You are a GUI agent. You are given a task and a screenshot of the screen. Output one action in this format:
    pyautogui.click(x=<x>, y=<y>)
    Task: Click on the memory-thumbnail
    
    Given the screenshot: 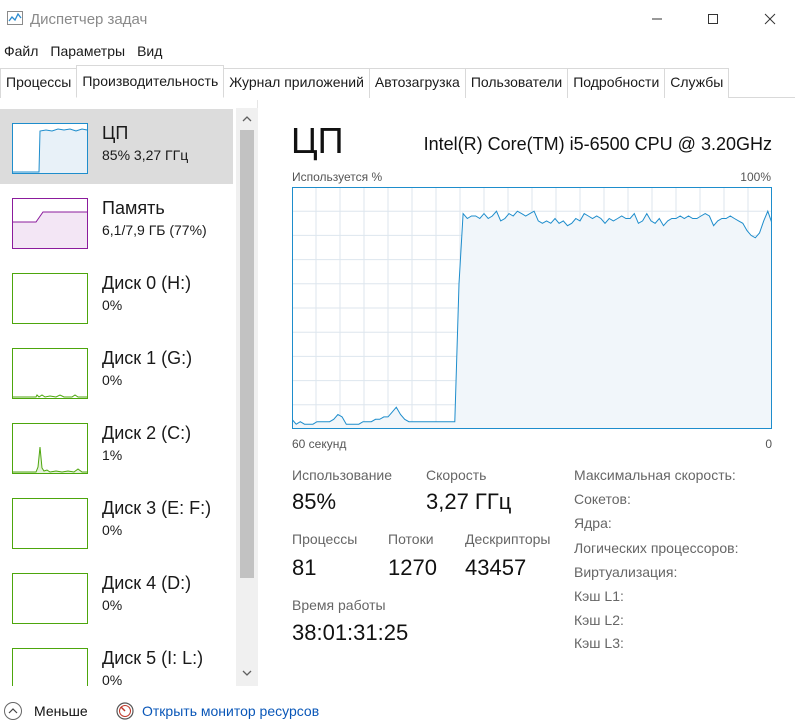 What is the action you would take?
    pyautogui.click(x=50, y=223)
    